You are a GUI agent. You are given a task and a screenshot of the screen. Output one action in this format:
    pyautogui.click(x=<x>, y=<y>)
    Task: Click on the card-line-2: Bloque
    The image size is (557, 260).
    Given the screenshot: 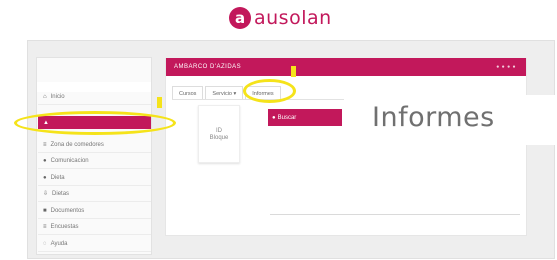 What is the action you would take?
    pyautogui.click(x=219, y=138)
    